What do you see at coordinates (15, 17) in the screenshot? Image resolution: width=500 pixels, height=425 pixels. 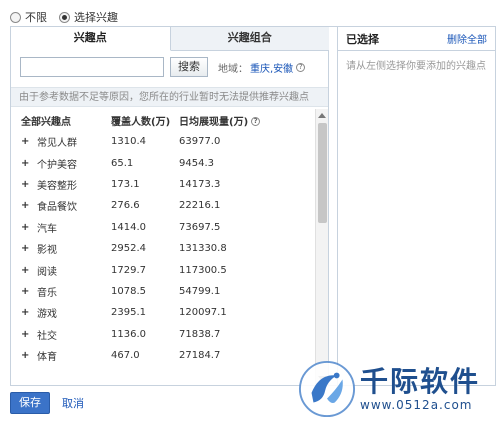 I see `radio-unchecked-icon` at bounding box center [15, 17].